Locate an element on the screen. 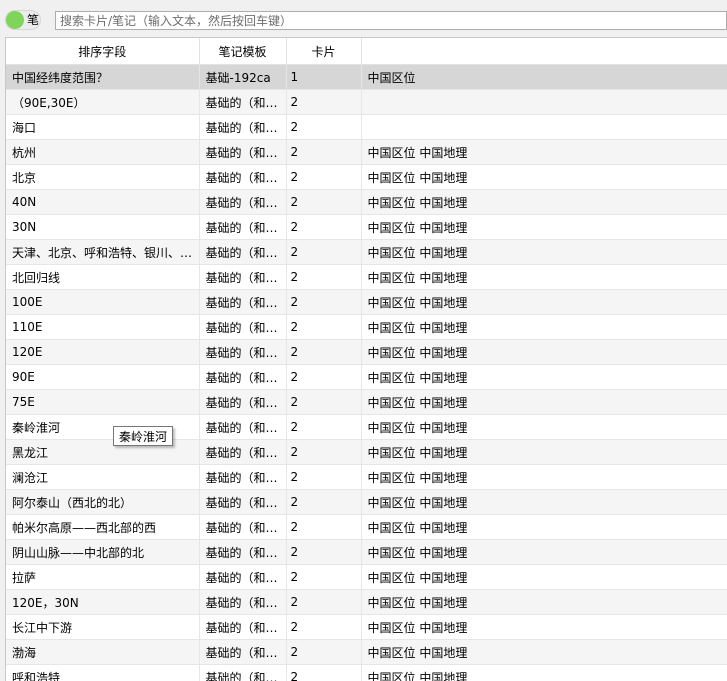  cell-sort-field: 75E is located at coordinates (103, 402).